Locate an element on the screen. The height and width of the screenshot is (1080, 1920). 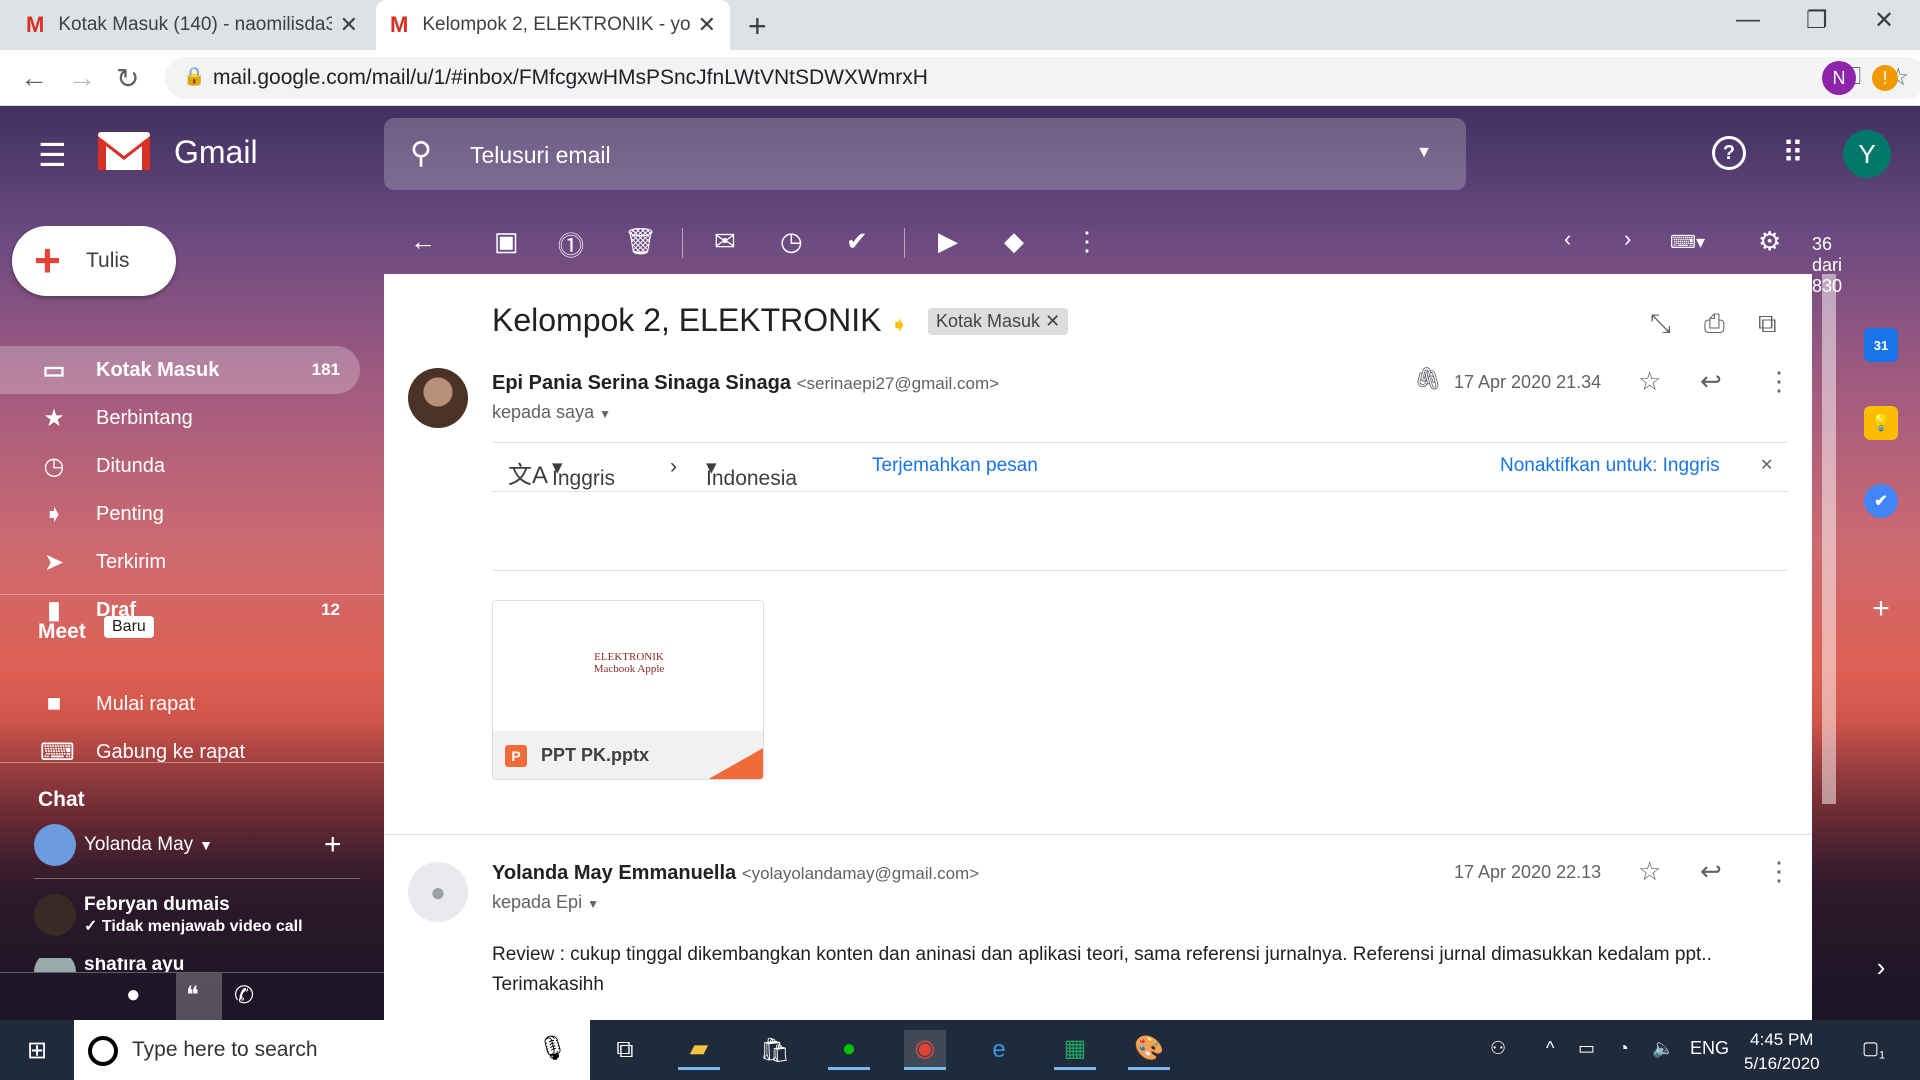
back-to-inbox-icon: ← is located at coordinates (423, 241).